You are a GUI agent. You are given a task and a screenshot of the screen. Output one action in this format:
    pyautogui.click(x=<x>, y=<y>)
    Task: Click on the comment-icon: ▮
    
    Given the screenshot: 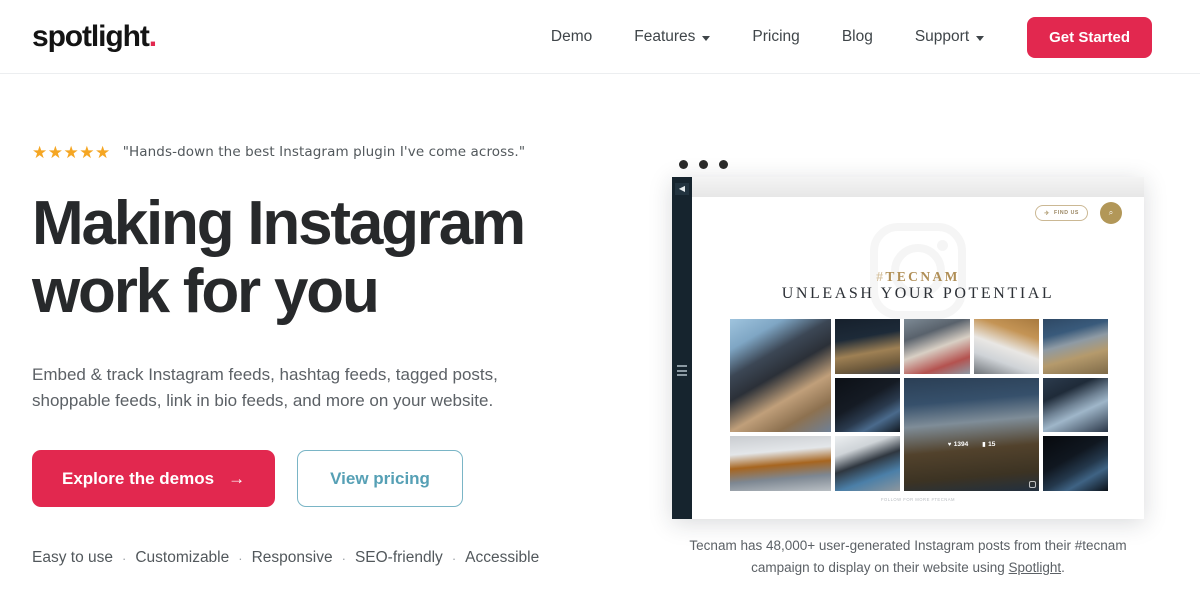 What is the action you would take?
    pyautogui.click(x=984, y=445)
    